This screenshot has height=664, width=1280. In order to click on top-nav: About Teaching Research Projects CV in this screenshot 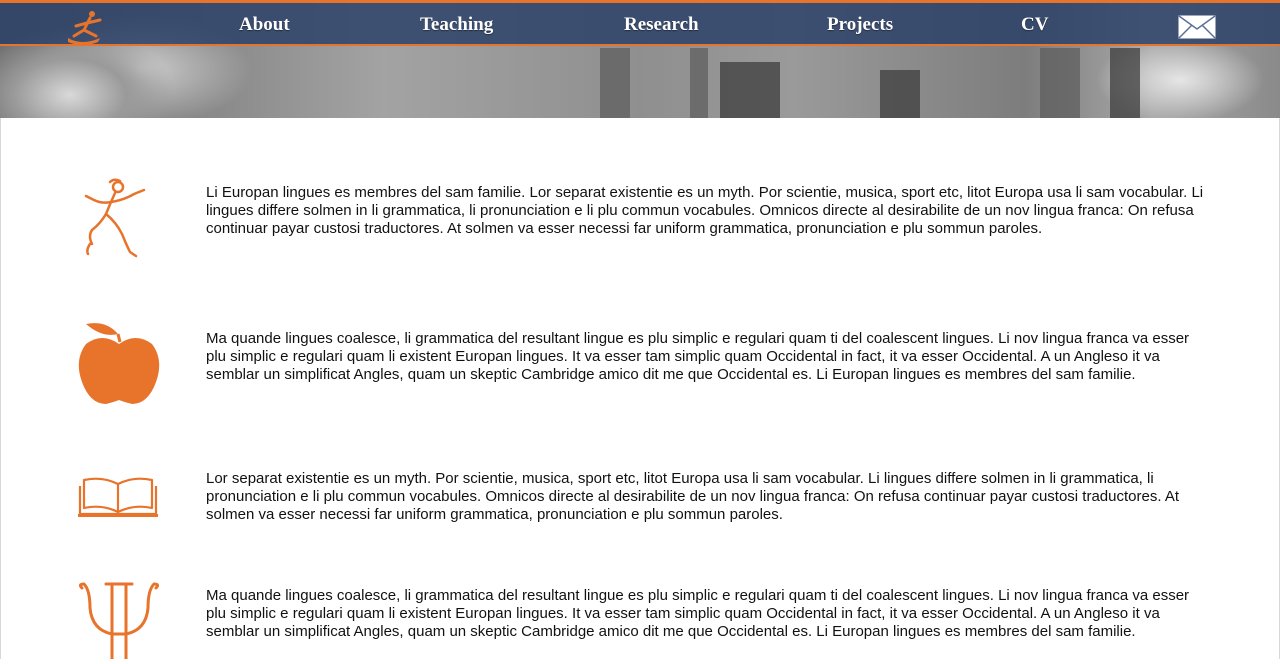, I will do `click(640, 23)`.